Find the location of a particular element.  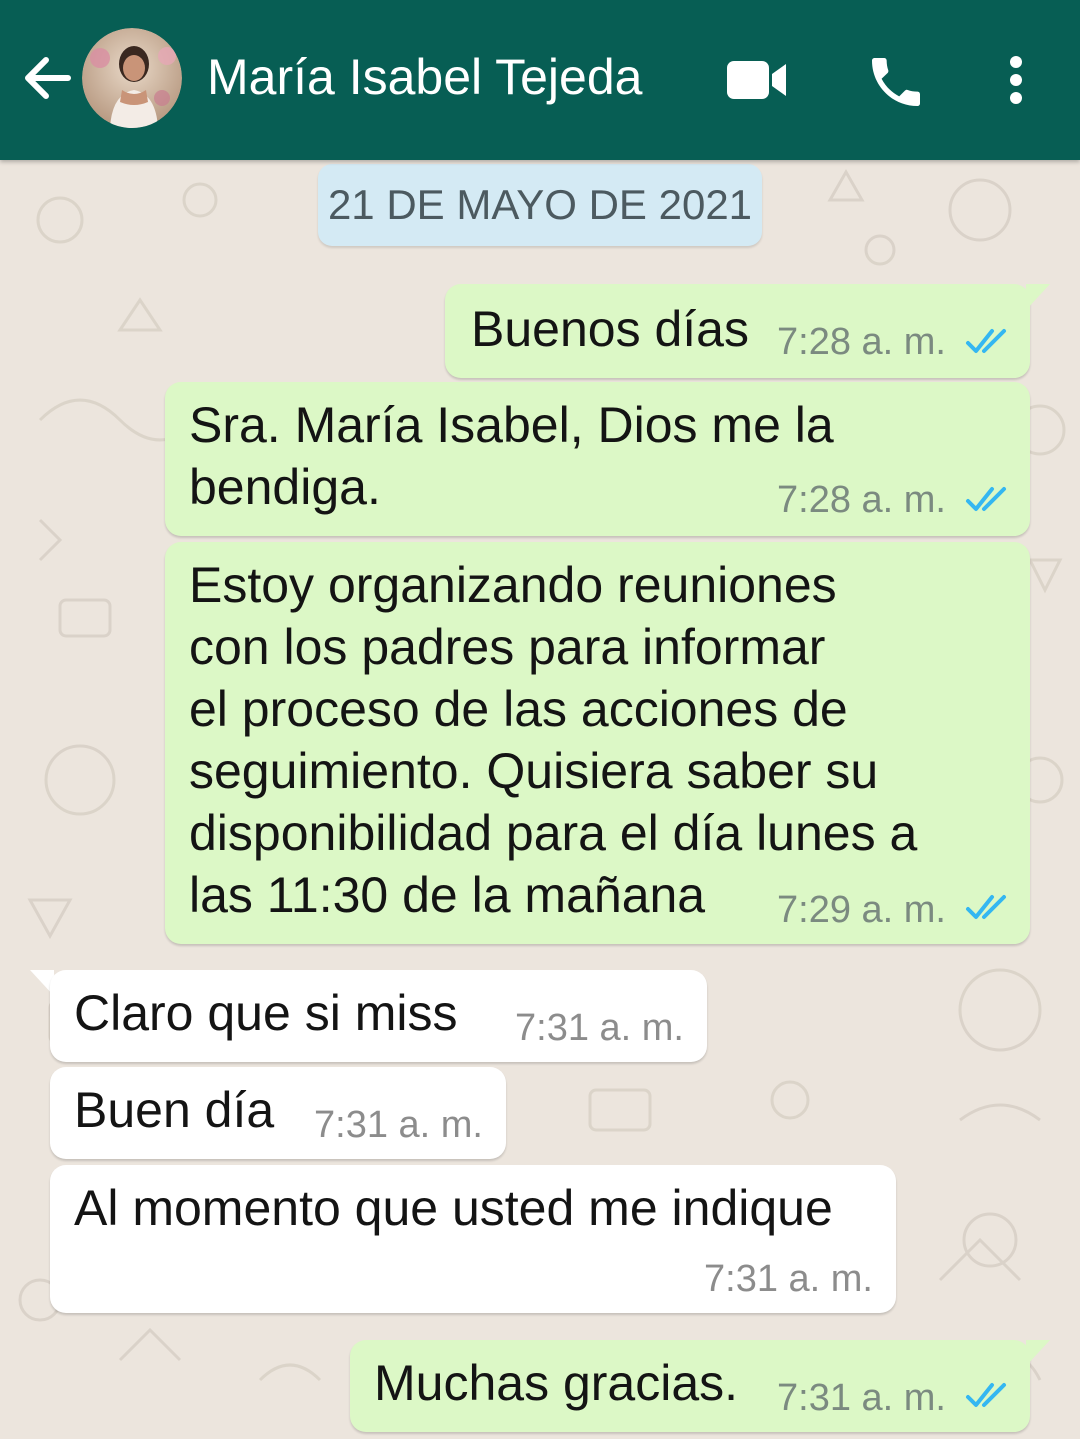

message-line: bendiga. is located at coordinates (285, 487).